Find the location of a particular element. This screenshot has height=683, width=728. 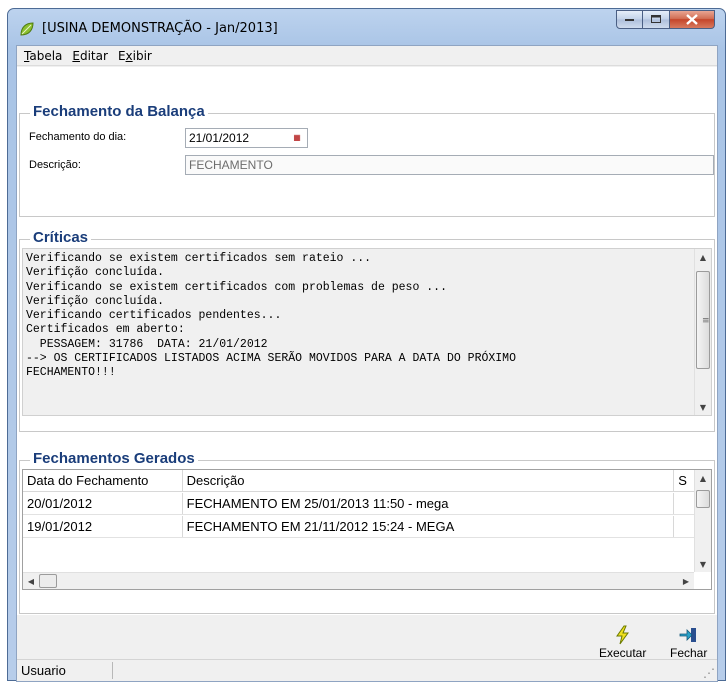

resize-grip-icon: ⋰ is located at coordinates (709, 673).